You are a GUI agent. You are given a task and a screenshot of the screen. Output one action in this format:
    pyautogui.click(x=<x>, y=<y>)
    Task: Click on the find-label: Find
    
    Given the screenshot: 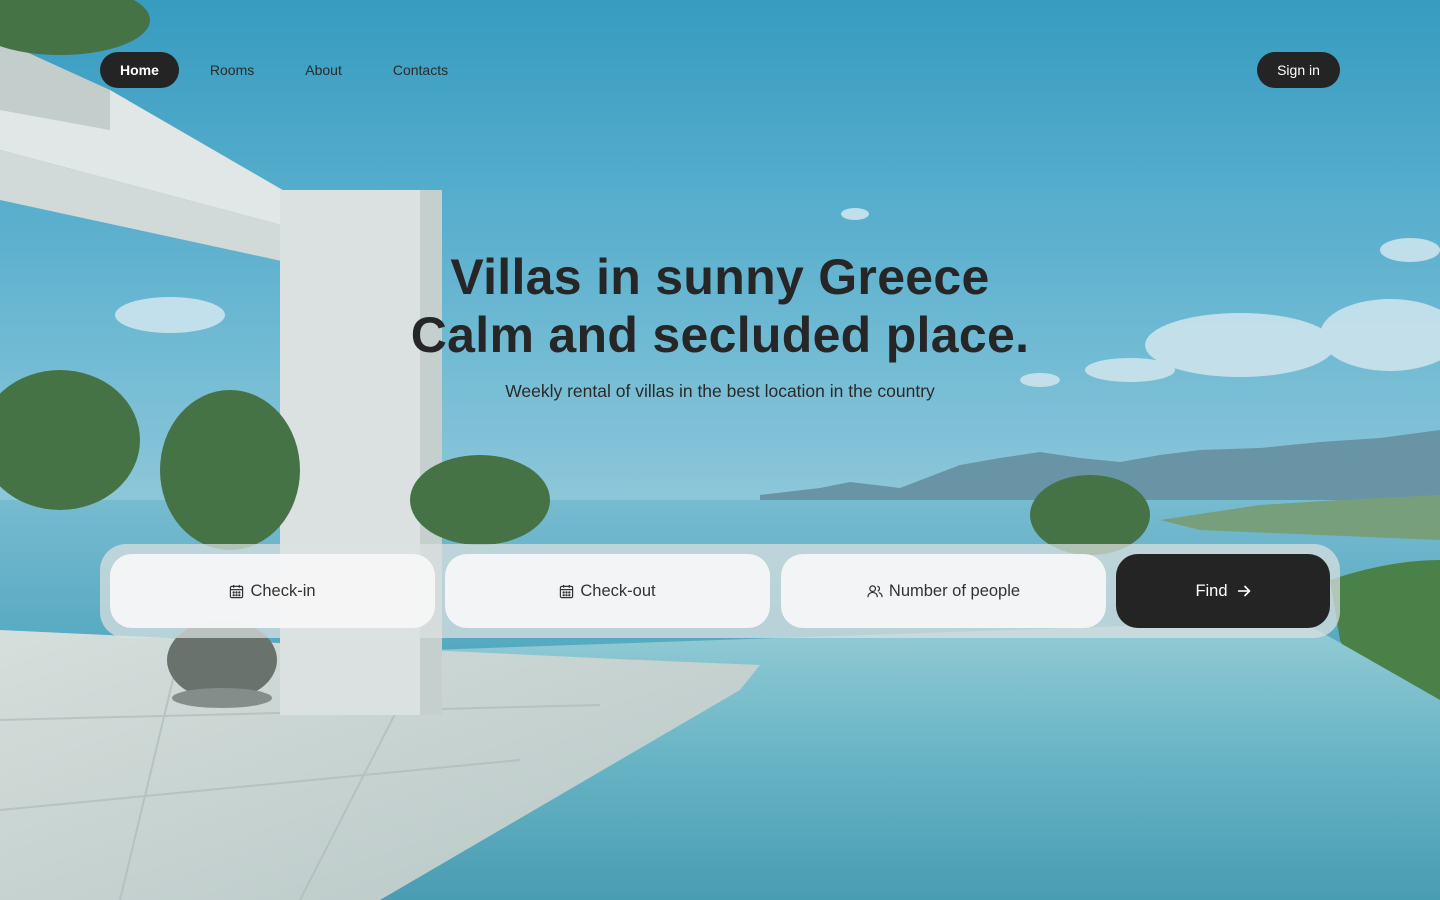 What is the action you would take?
    pyautogui.click(x=1211, y=590)
    